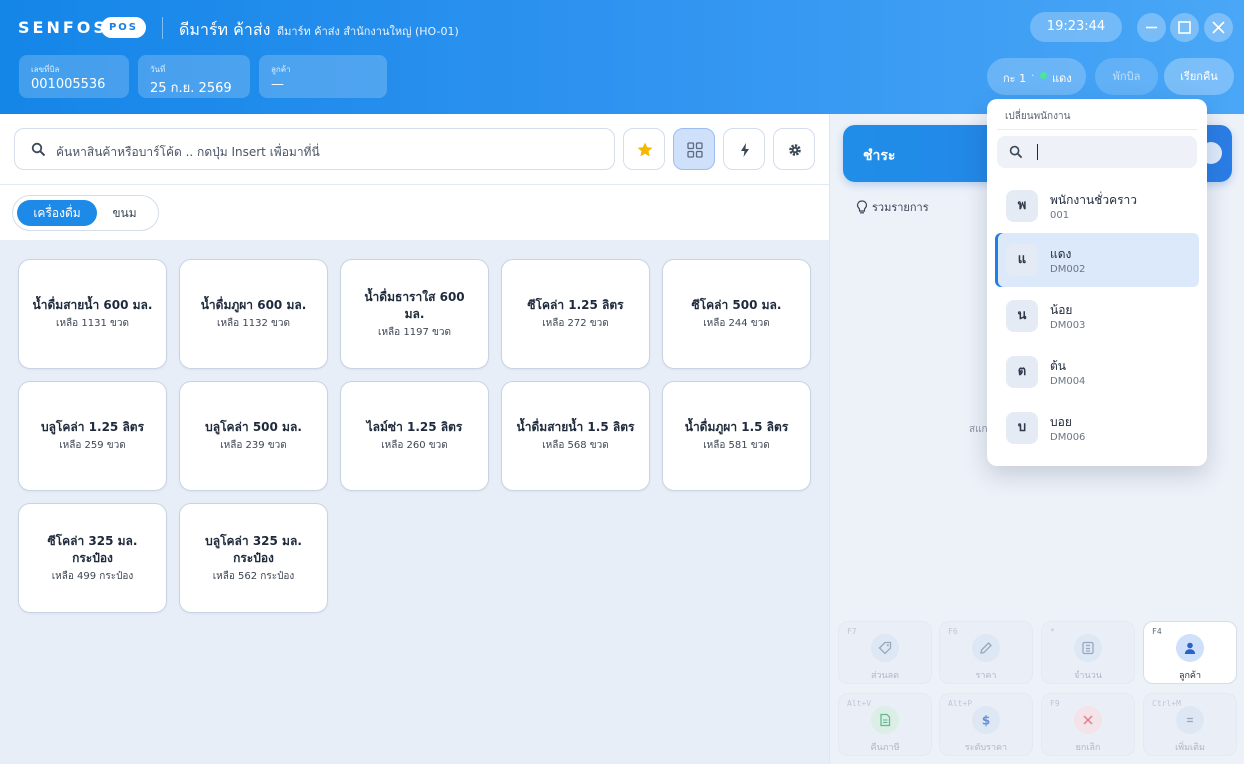  Describe the element at coordinates (1088, 748) in the screenshot. I see `function-key-label: ยกเลิก` at that location.